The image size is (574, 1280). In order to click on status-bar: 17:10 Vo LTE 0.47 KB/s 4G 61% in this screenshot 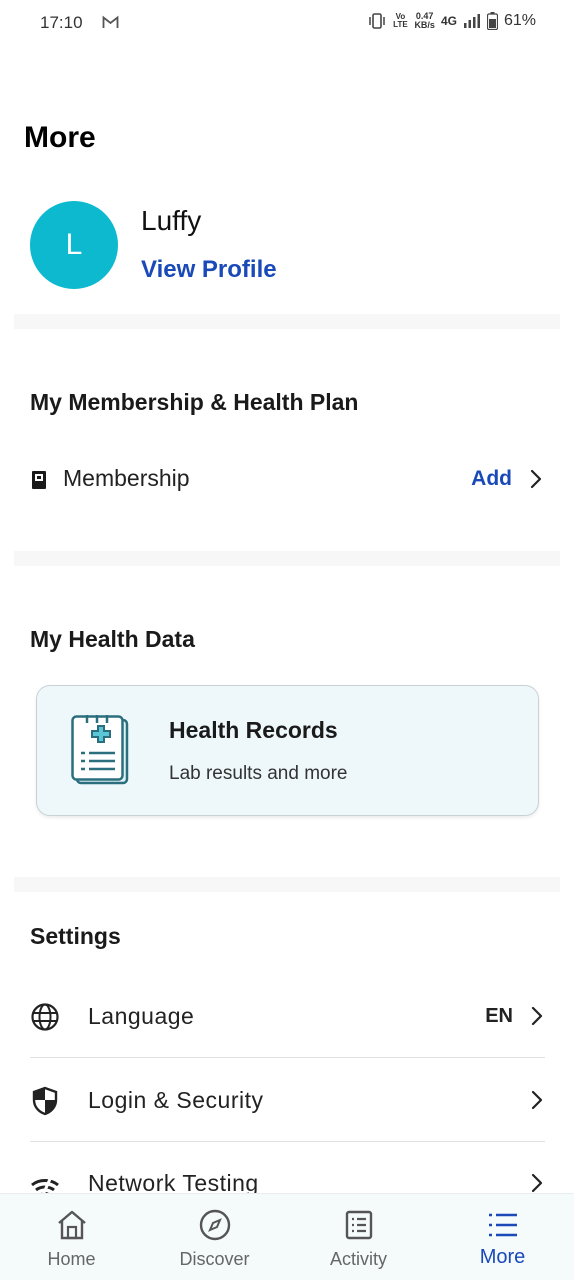, I will do `click(287, 24)`.